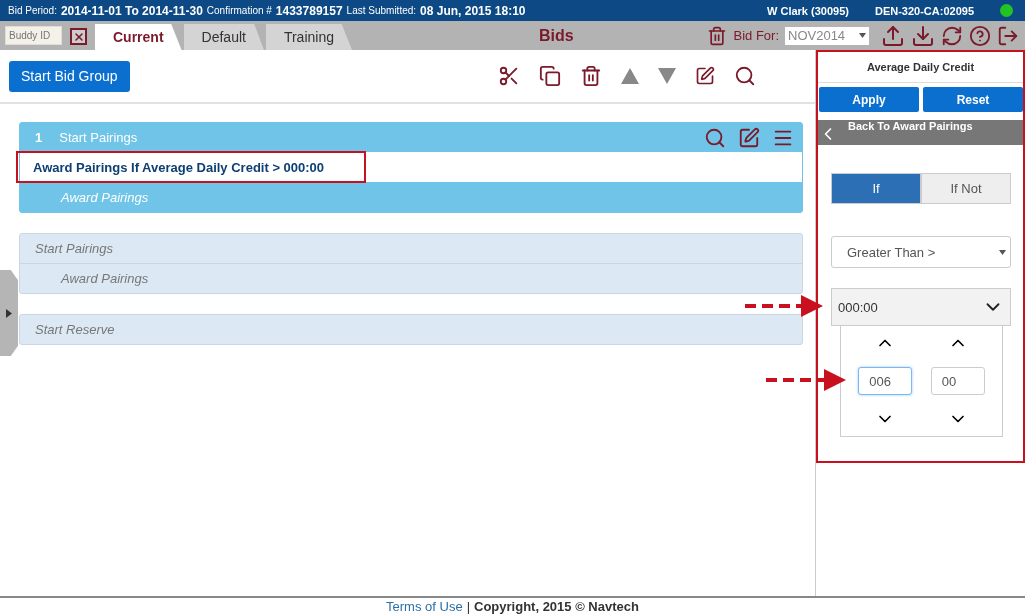 Image resolution: width=1025 pixels, height=615 pixels. I want to click on panel-button: Reset, so click(973, 99).